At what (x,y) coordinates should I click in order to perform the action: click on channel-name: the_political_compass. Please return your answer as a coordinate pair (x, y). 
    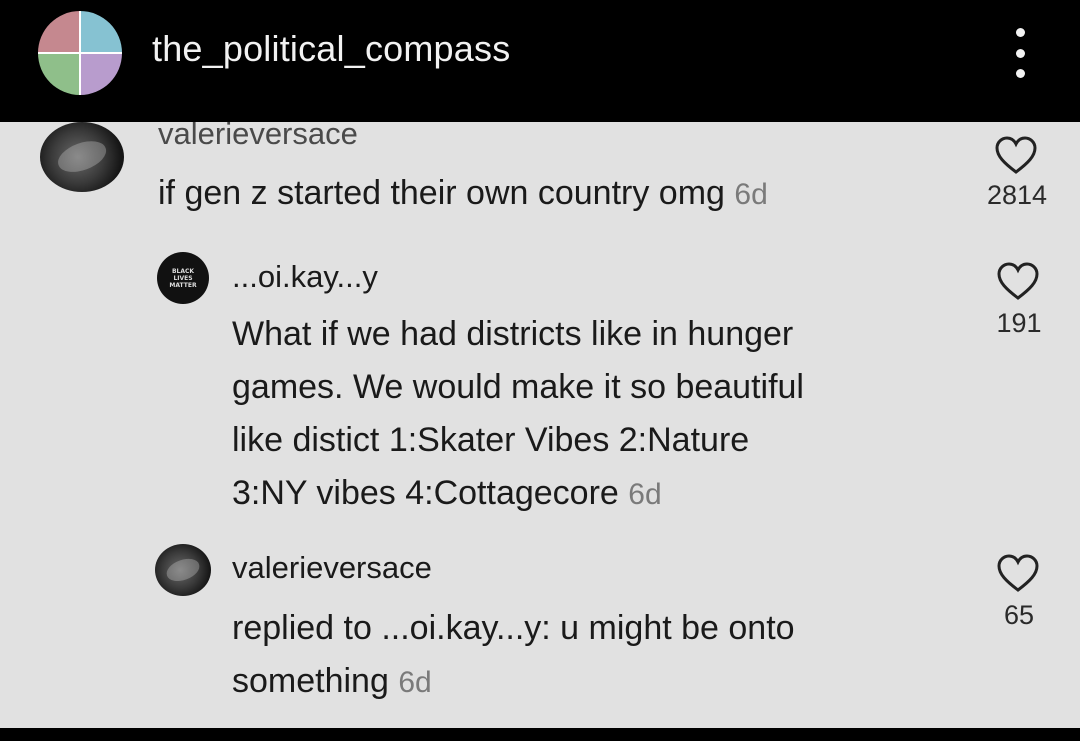
    Looking at the image, I should click on (331, 49).